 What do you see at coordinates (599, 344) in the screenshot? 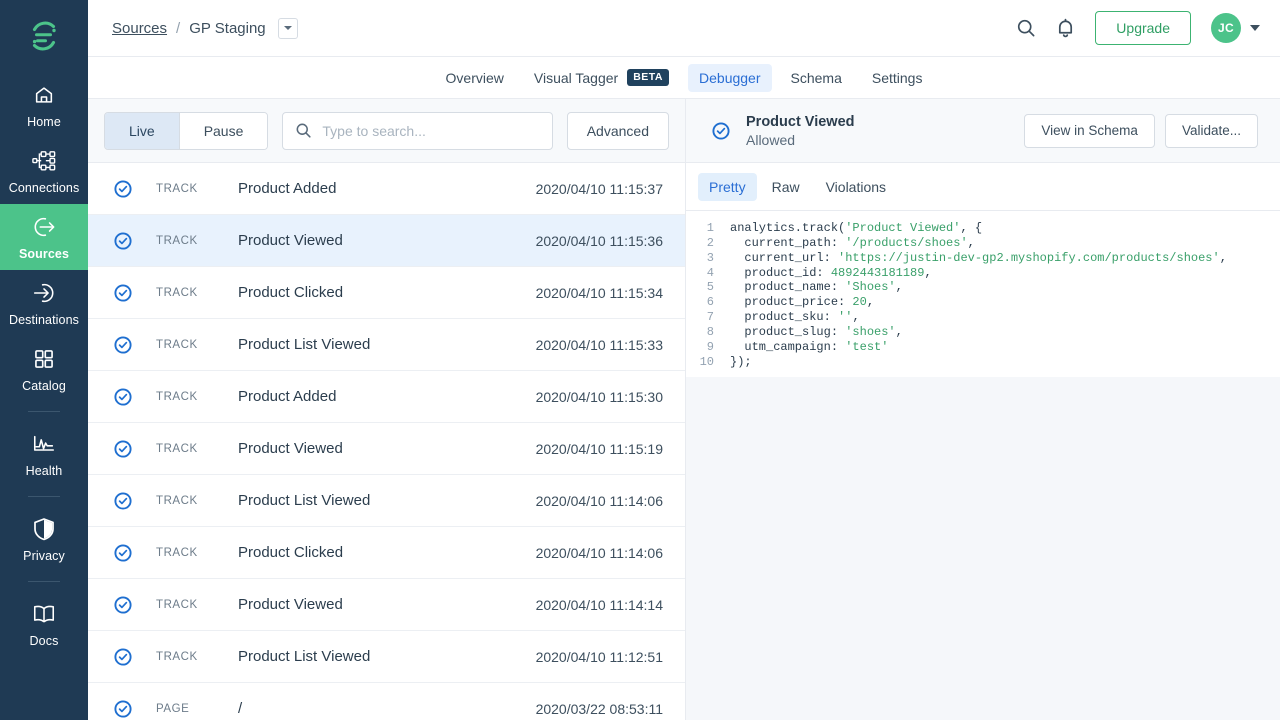
I see `event-timestamp: 2020/04/10 11:15:33` at bounding box center [599, 344].